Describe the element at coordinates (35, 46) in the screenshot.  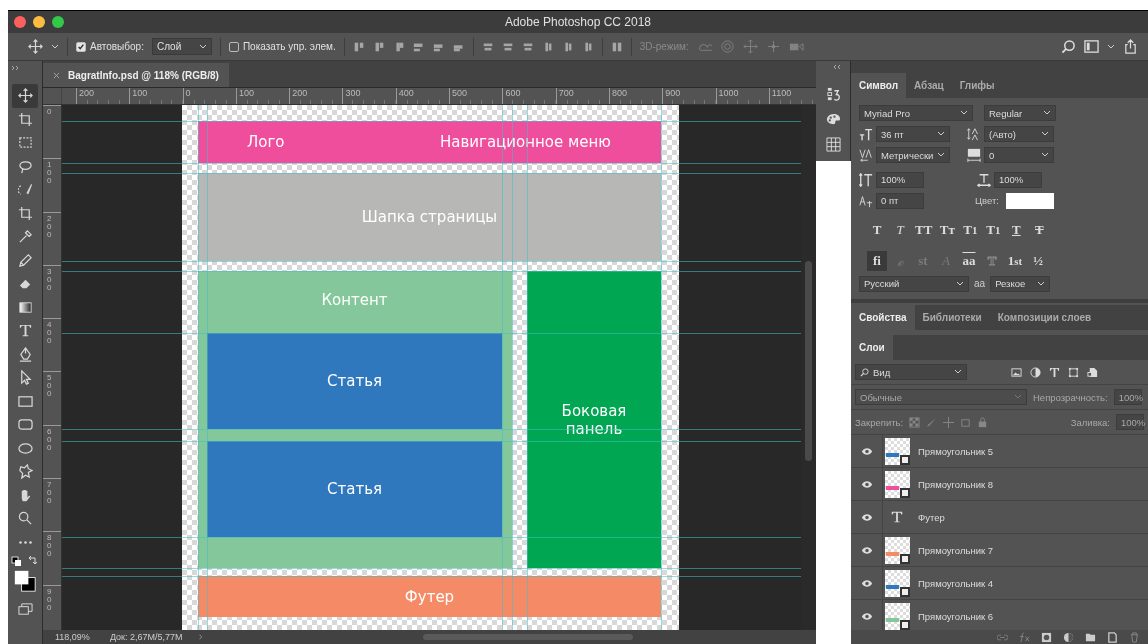
I see `move-icon` at that location.